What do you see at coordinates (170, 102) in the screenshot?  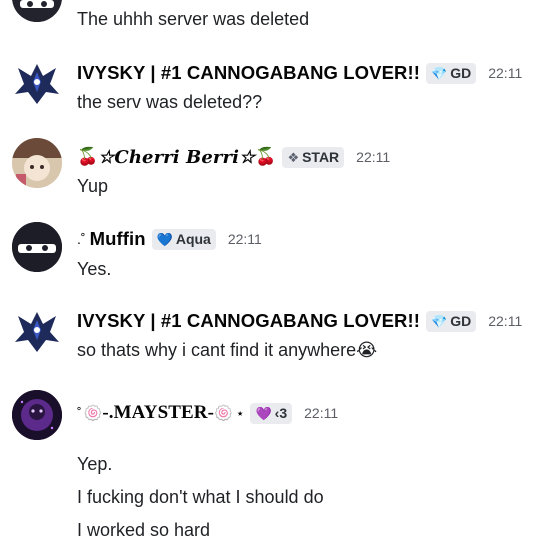 I see `message-text: the serv was deleted??` at bounding box center [170, 102].